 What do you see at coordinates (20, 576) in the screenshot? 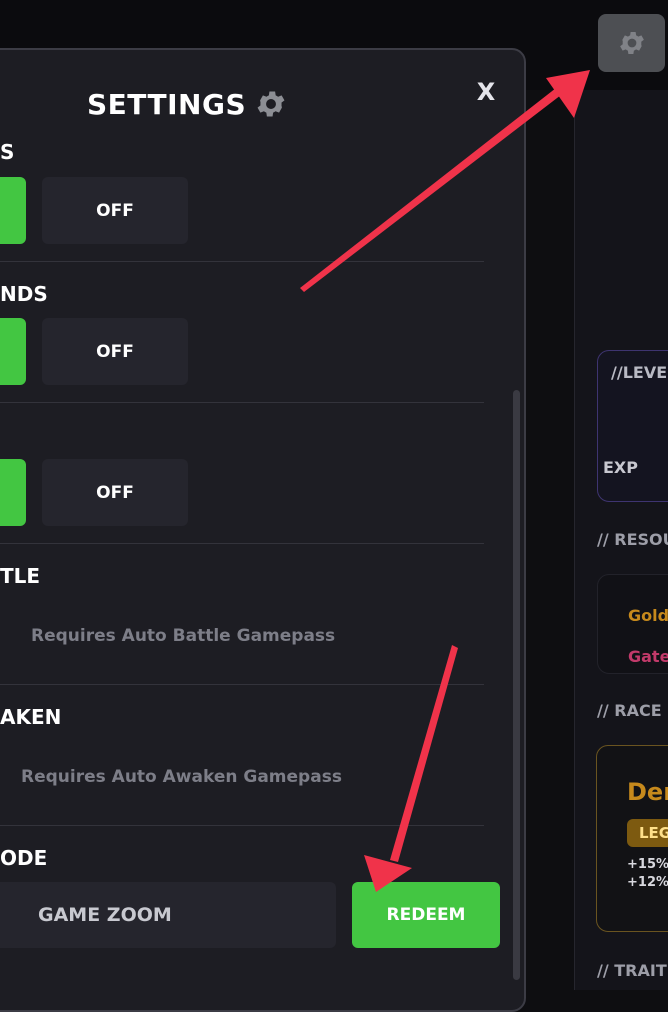
I see `setting-row-label: TLE` at bounding box center [20, 576].